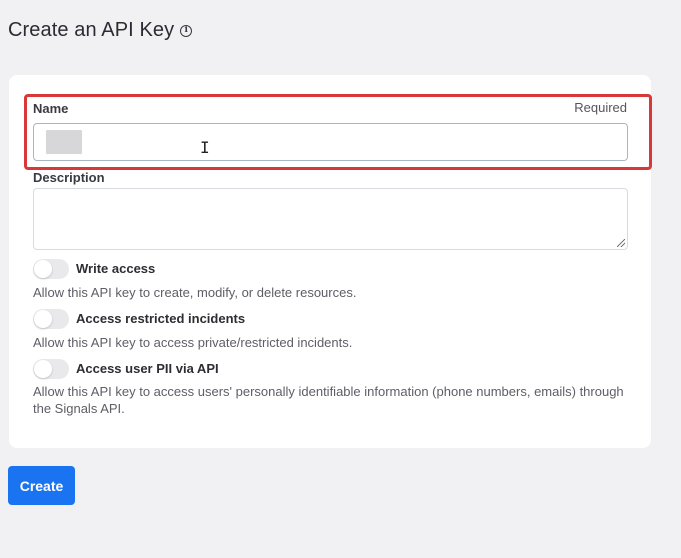 The width and height of the screenshot is (681, 558). I want to click on user-pii-toggle, so click(51, 369).